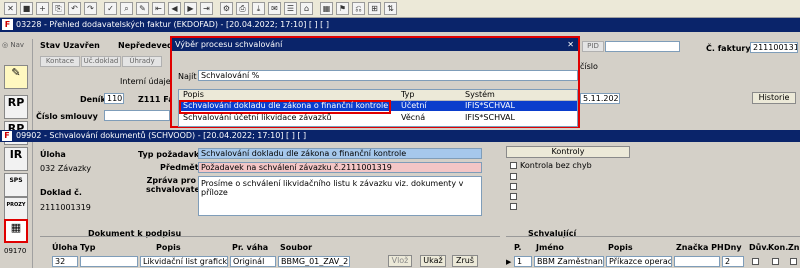 Image resolution: width=800 pixels, height=268 pixels. What do you see at coordinates (101, 61) in the screenshot?
I see `tab-ucdoklad: Uč.doklad` at bounding box center [101, 61].